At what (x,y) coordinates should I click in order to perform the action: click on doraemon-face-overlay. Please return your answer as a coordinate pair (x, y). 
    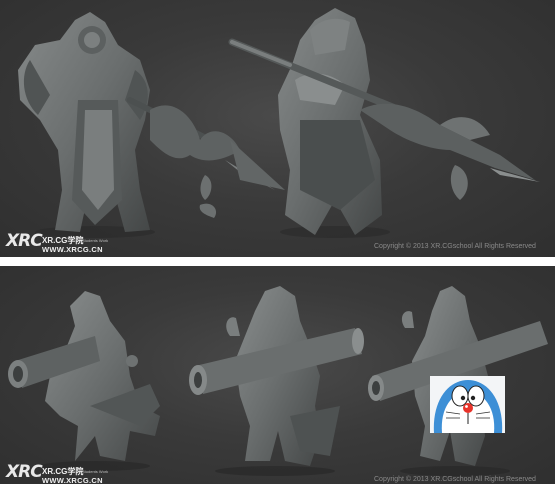
    Looking at the image, I should click on (467, 404).